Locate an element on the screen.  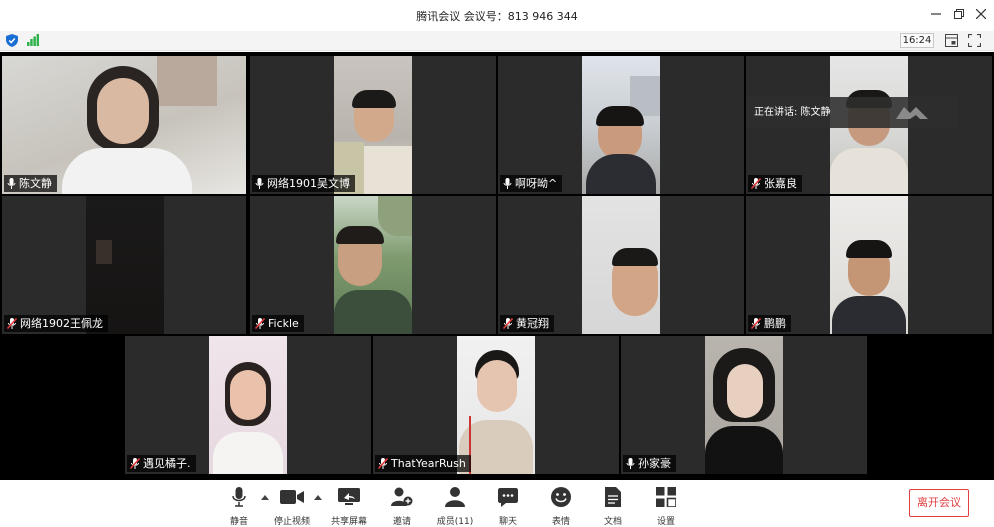
chat-label: 聊天 is located at coordinates (507, 522).